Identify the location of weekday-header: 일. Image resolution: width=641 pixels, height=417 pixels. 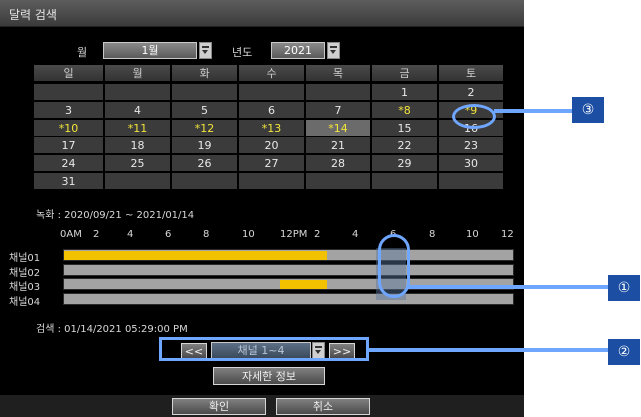
(68, 73).